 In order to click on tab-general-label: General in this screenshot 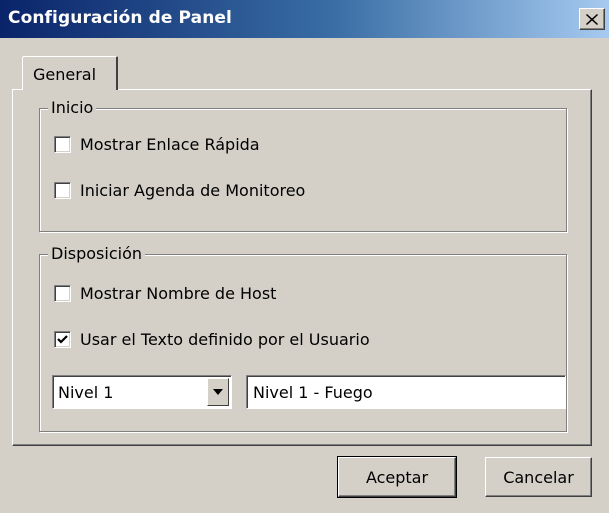, I will do `click(65, 74)`.